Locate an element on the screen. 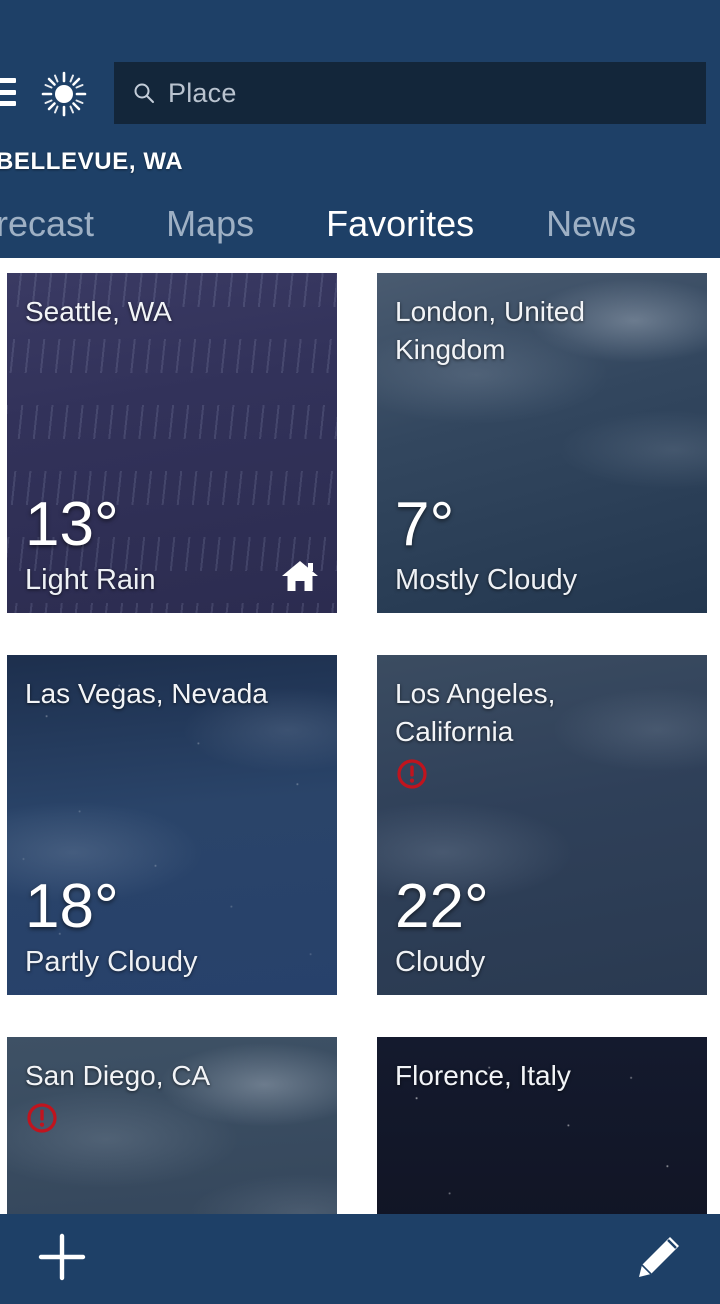  add-favorite-button is located at coordinates (62, 1259).